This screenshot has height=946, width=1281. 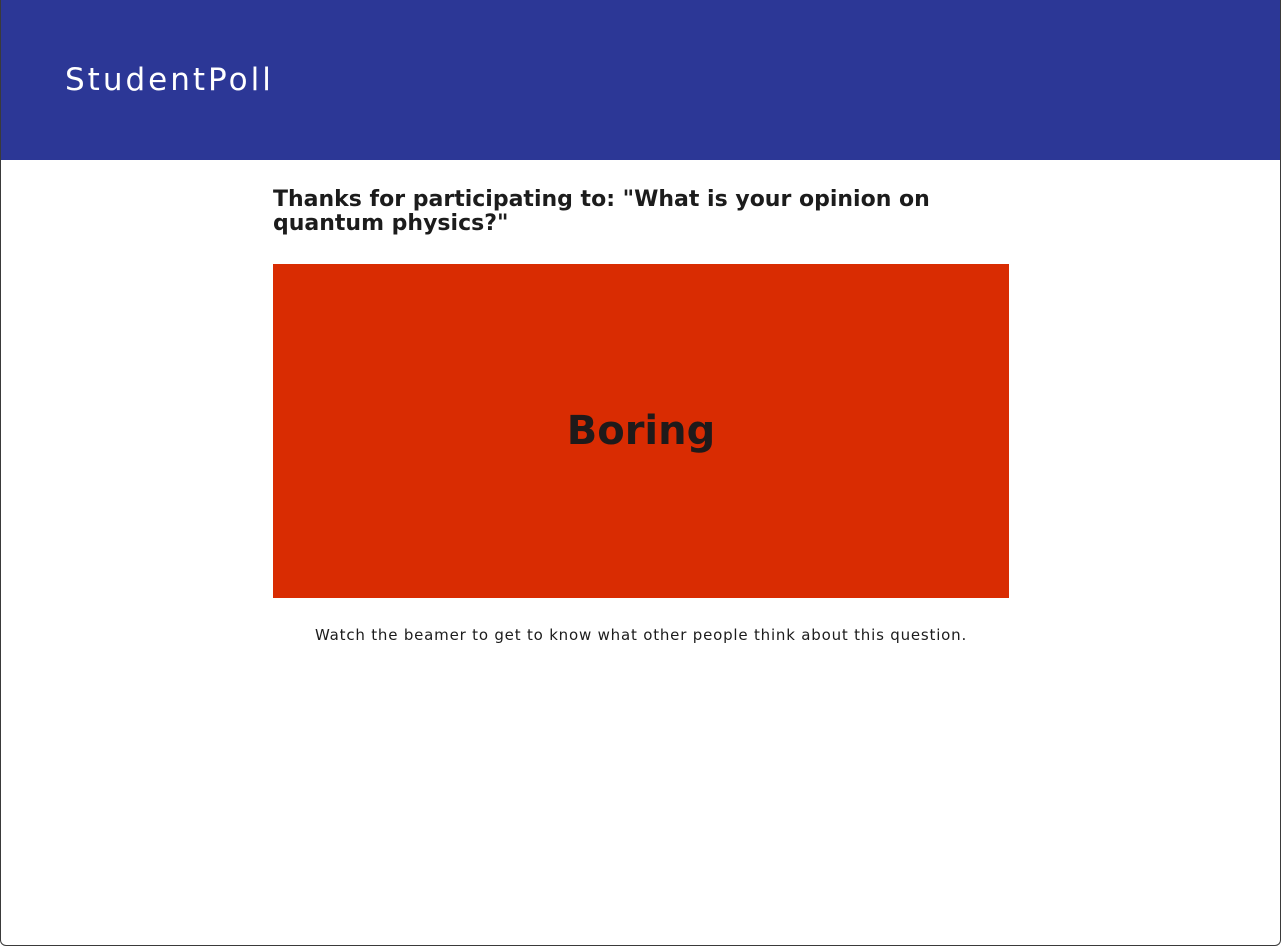 I want to click on brand-logo: StudentPoll, so click(x=169, y=80).